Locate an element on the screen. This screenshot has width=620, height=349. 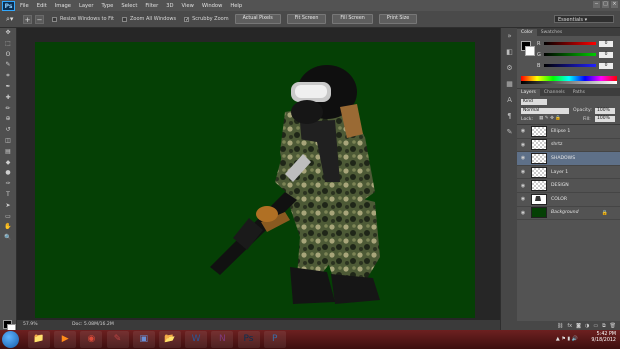
link-layers-icon: ⛓ is located at coordinates (560, 326).